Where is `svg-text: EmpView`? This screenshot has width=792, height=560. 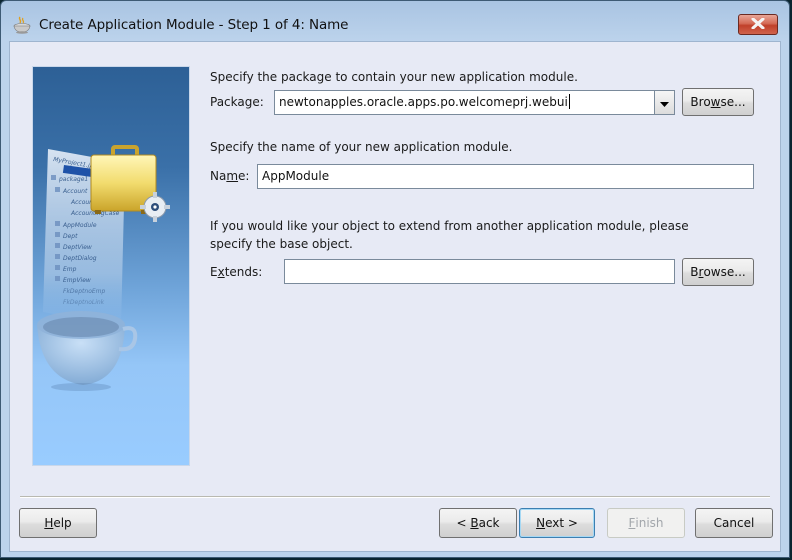
svg-text: EmpView is located at coordinates (77, 280).